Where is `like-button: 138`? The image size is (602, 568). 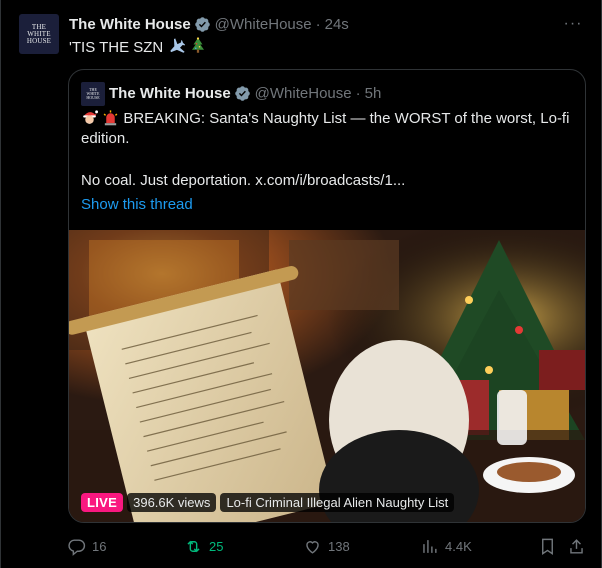
like-button: 138 is located at coordinates (326, 546).